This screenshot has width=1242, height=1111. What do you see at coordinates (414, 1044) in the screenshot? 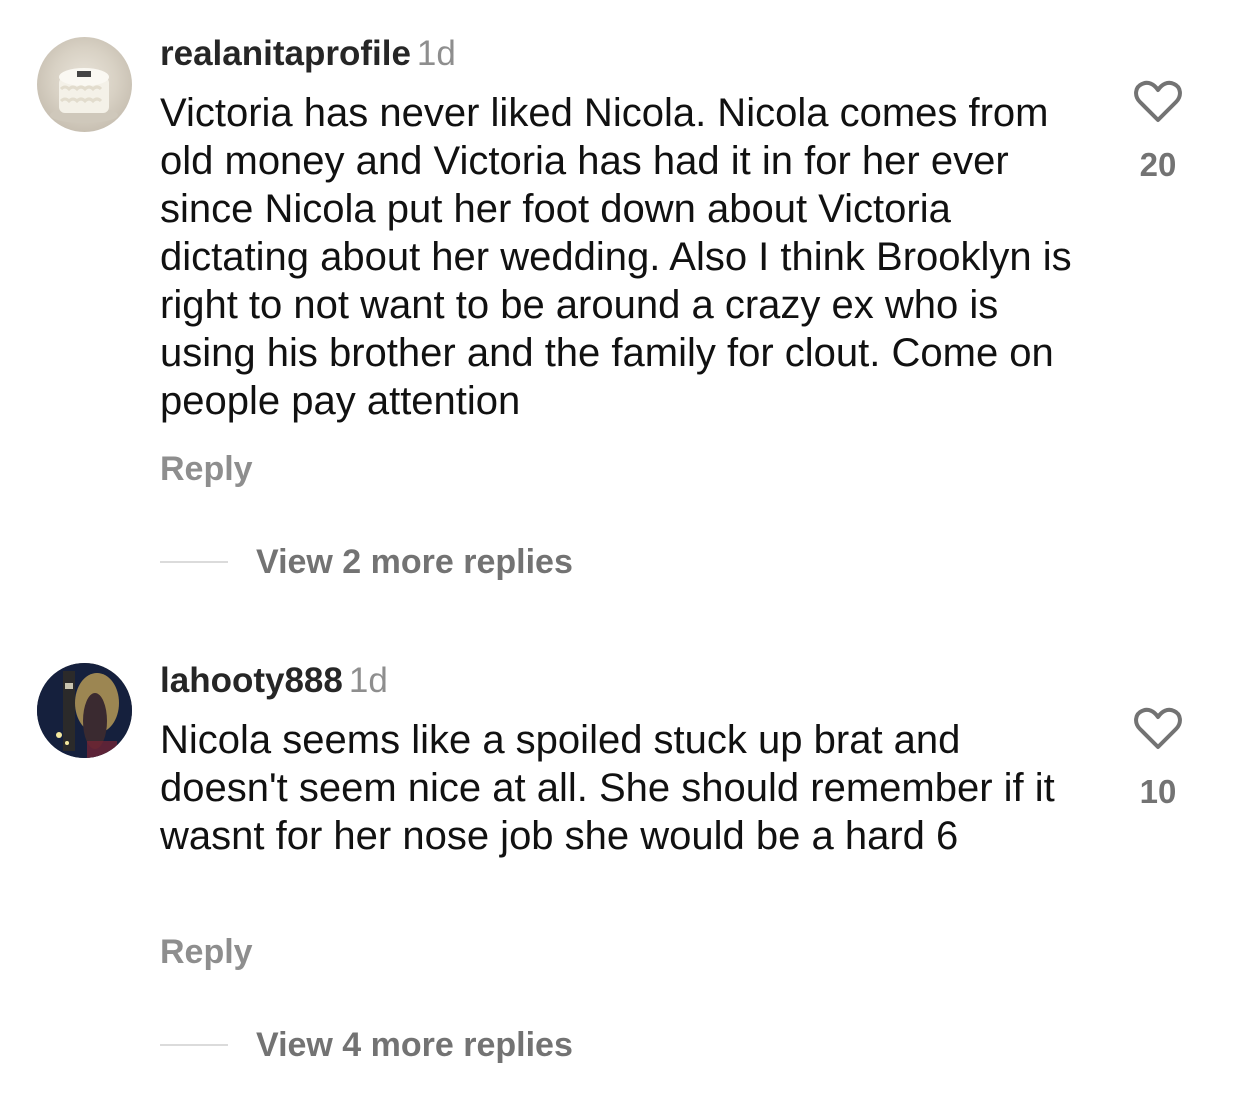
I see `view-more-replies-label: View 4 more replies` at bounding box center [414, 1044].